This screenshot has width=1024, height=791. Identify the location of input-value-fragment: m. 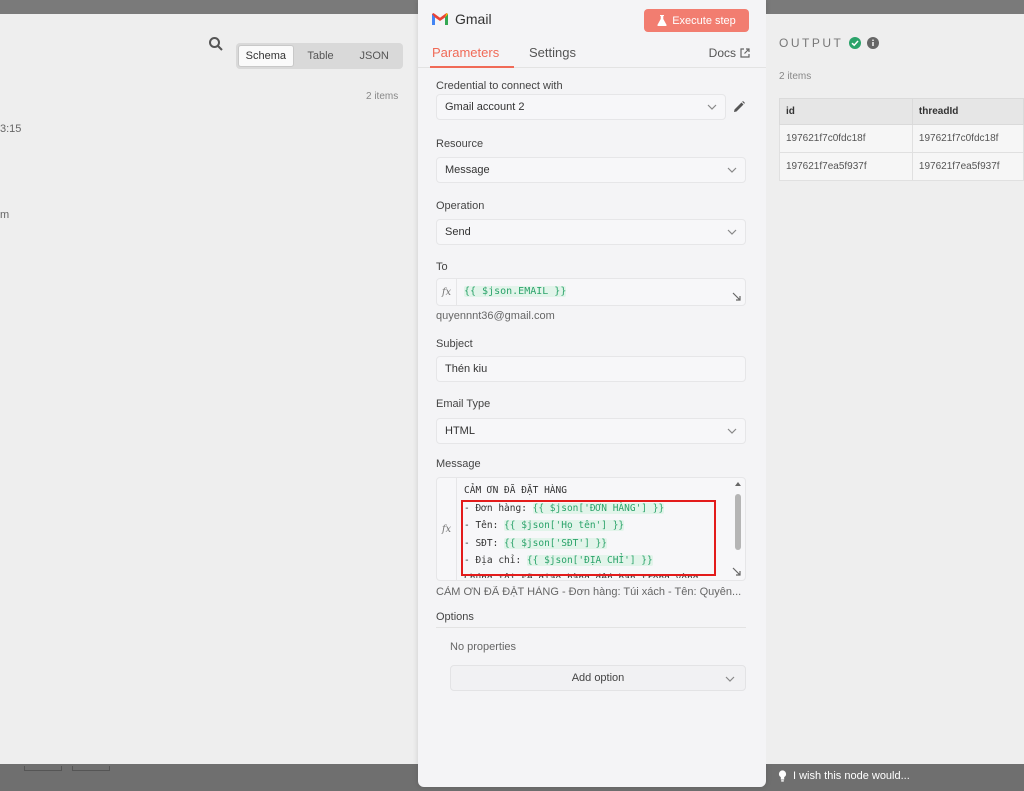
(5, 215).